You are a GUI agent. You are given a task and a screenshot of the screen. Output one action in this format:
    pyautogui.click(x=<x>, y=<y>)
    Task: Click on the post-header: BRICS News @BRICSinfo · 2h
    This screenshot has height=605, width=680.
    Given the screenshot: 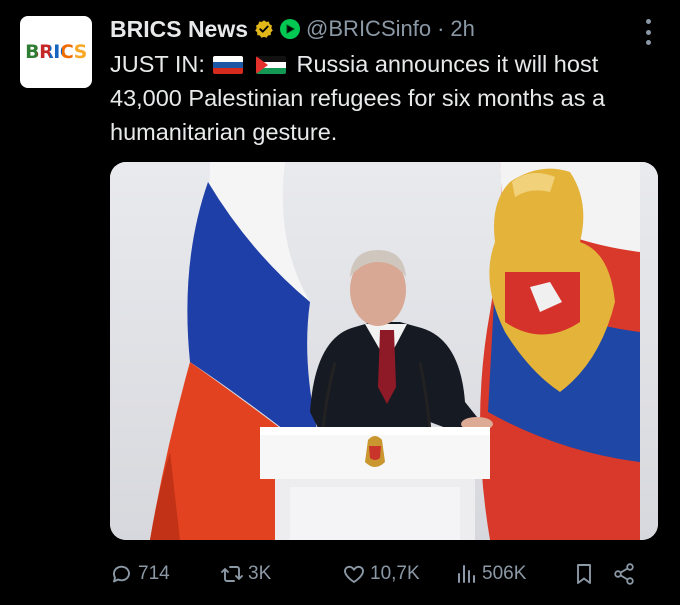 What is the action you would take?
    pyautogui.click(x=375, y=29)
    